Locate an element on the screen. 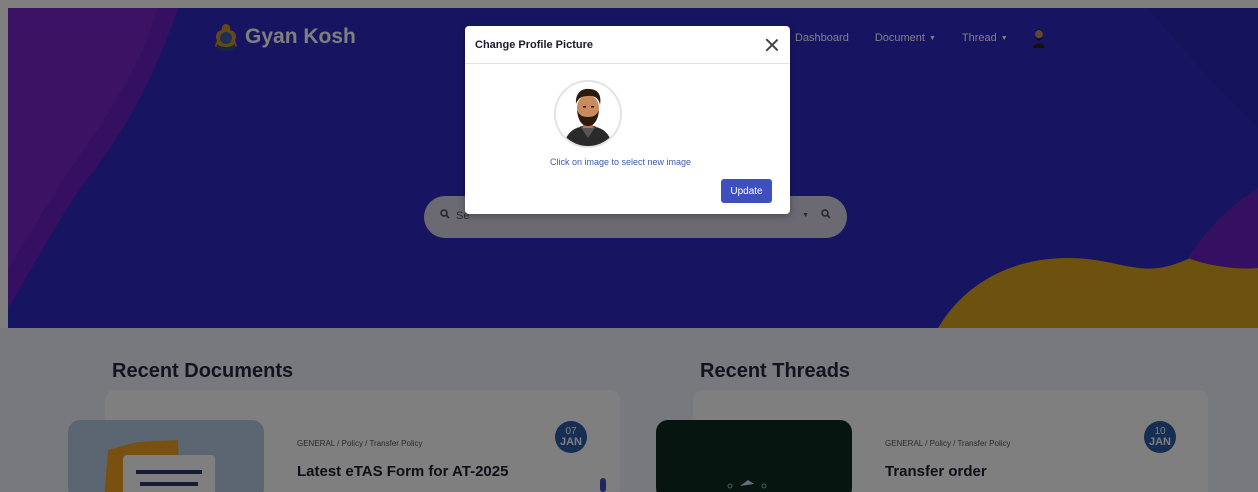 This screenshot has height=492, width=1258. update-button: Update is located at coordinates (746, 191).